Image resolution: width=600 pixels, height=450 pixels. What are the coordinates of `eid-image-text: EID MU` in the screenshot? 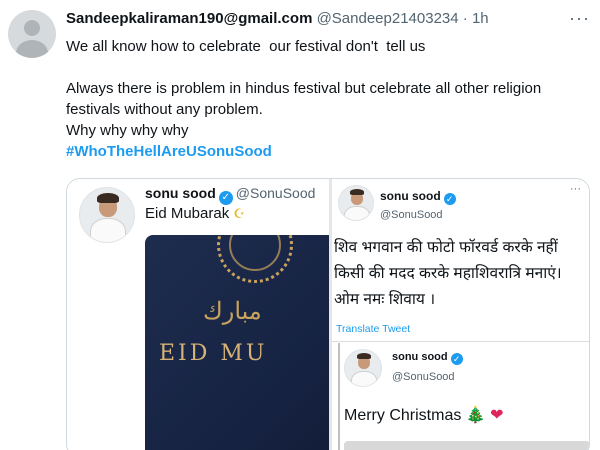 It's located at (213, 353).